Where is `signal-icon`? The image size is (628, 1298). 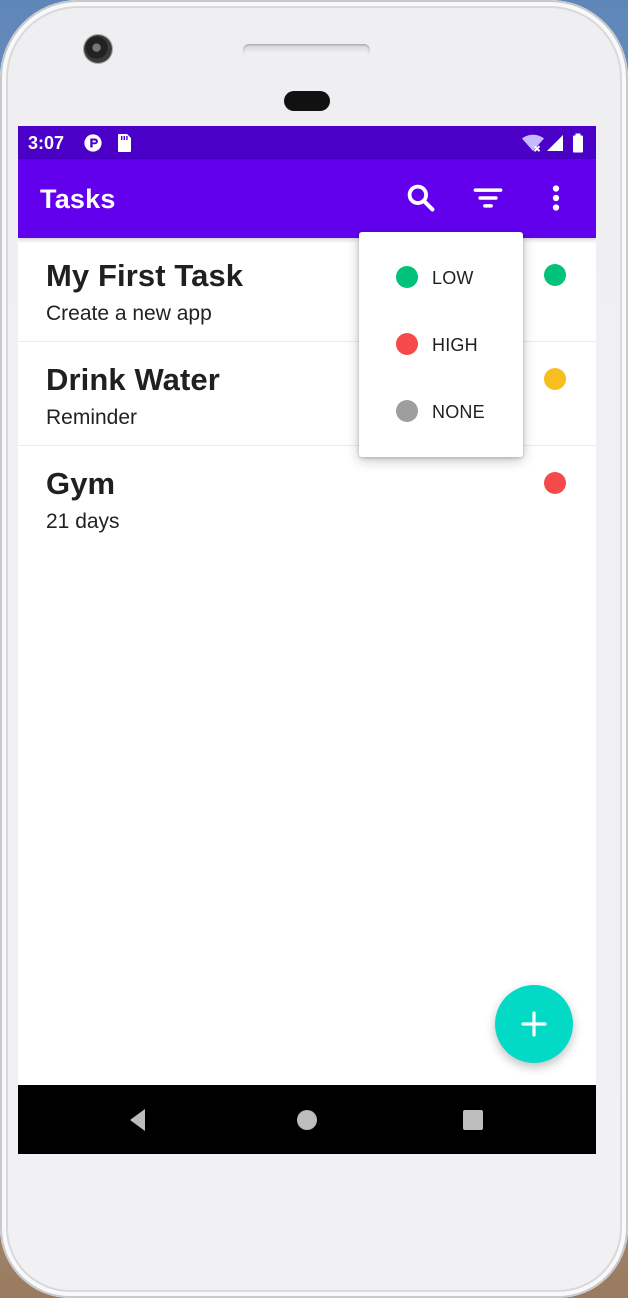 signal-icon is located at coordinates (555, 143).